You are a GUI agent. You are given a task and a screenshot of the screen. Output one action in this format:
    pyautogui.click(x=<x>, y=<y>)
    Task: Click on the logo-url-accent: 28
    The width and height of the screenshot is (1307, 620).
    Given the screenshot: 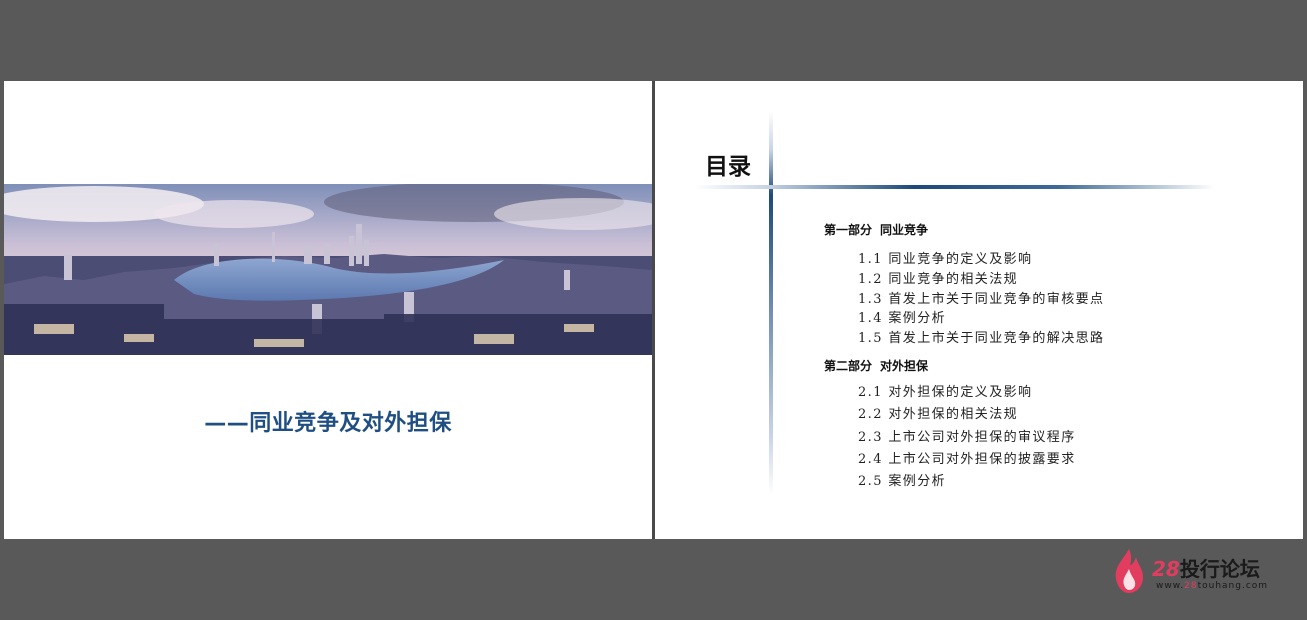 What is the action you would take?
    pyautogui.click(x=1191, y=586)
    